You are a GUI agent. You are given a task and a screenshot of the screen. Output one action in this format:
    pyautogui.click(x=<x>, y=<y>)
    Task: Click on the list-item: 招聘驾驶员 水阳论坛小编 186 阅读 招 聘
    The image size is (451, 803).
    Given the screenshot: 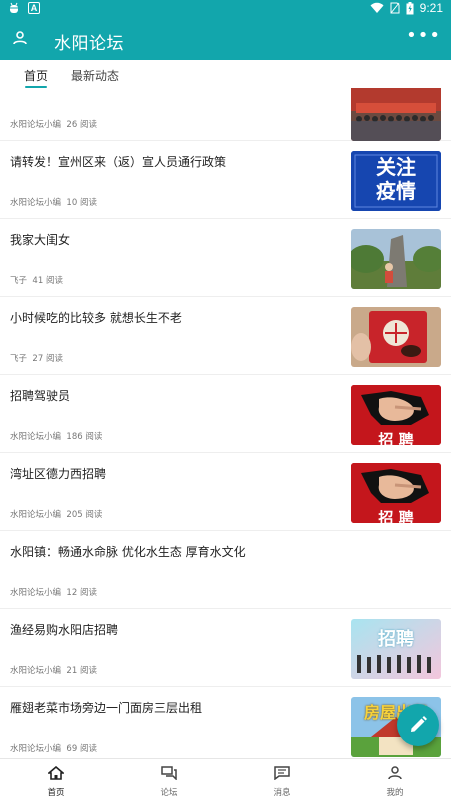 What is the action you would take?
    pyautogui.click(x=225, y=414)
    